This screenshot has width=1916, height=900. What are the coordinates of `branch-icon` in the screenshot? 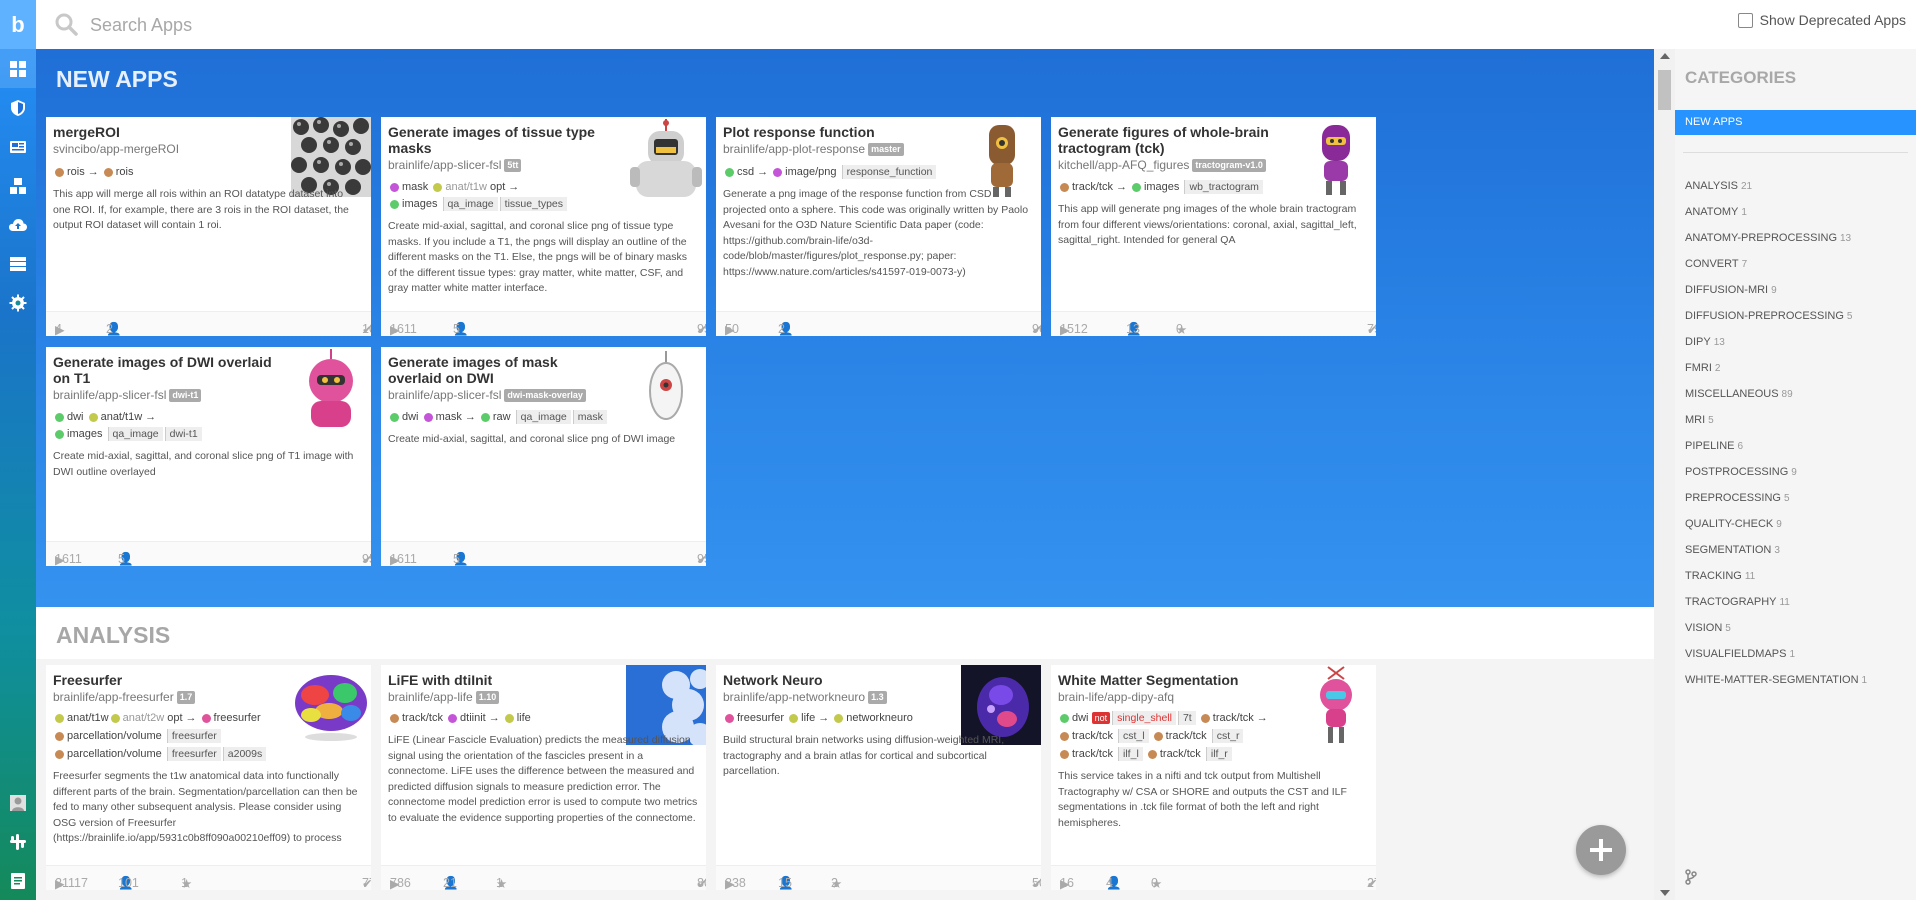 It's located at (1691, 879).